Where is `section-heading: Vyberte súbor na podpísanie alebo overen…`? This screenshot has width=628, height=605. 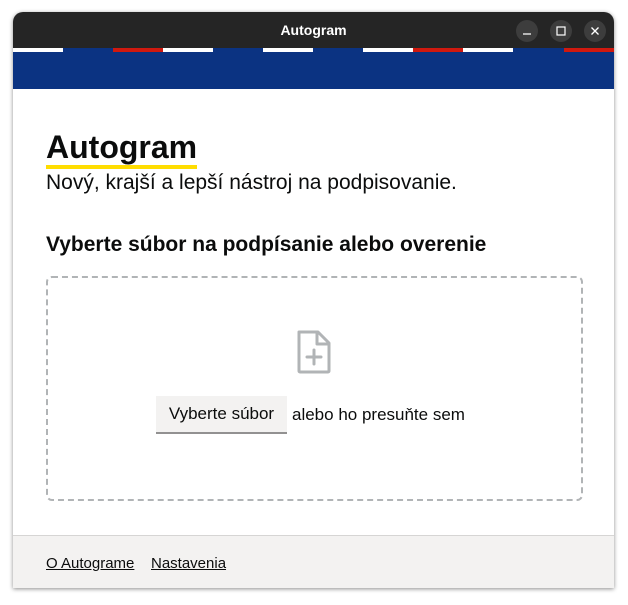
section-heading: Vyberte súbor na podpísanie alebo overen… is located at coordinates (266, 244).